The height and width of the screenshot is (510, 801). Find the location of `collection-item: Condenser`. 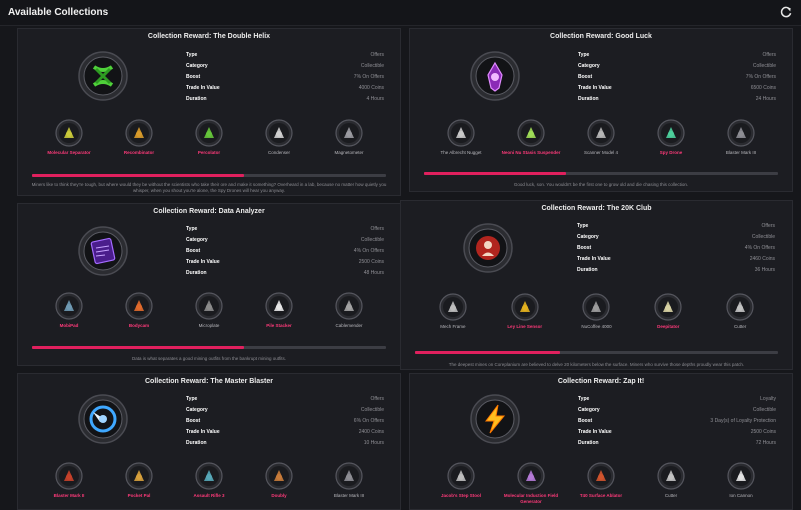

collection-item: Condenser is located at coordinates (279, 137).